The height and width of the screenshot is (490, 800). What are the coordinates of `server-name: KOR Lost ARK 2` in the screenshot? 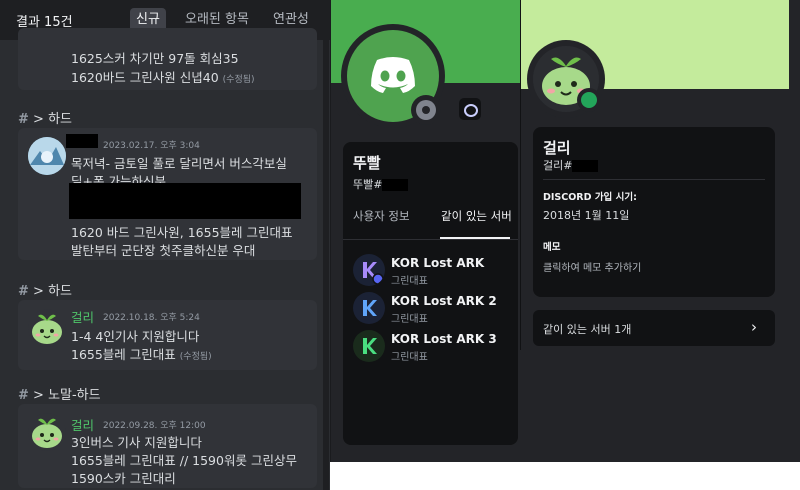 It's located at (444, 301).